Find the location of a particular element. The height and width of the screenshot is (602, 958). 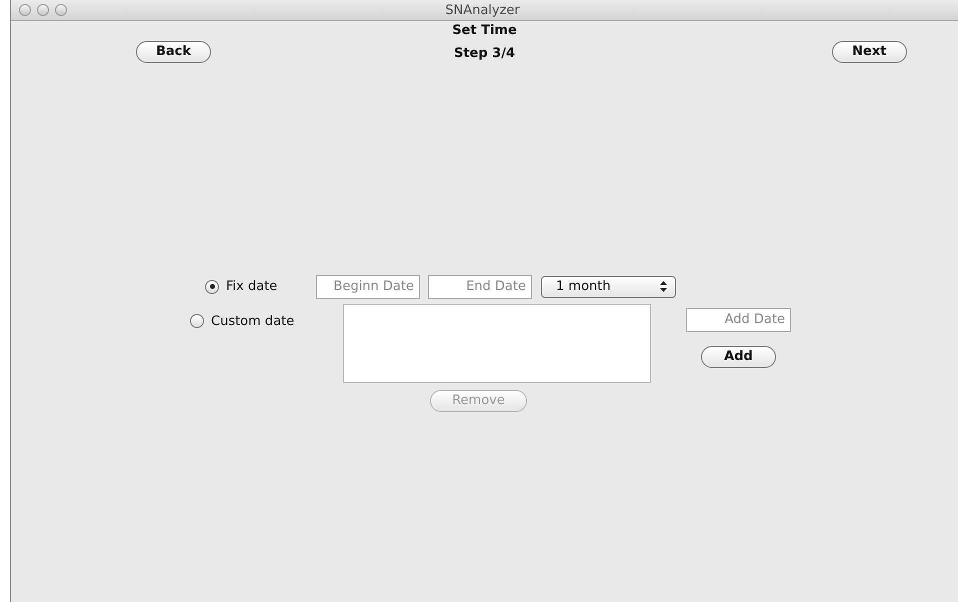

window-title: SNAnalyzer is located at coordinates (482, 10).